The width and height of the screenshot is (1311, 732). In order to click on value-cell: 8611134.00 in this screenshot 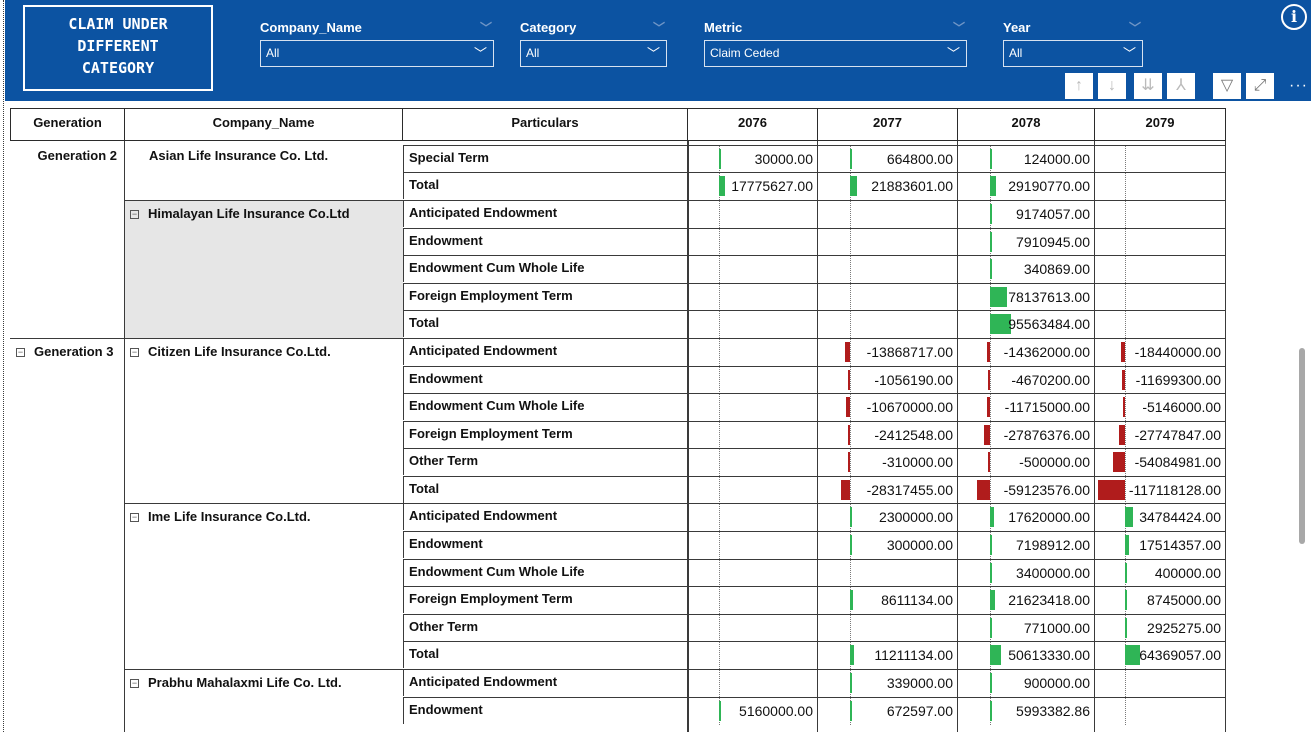, I will do `click(888, 600)`.